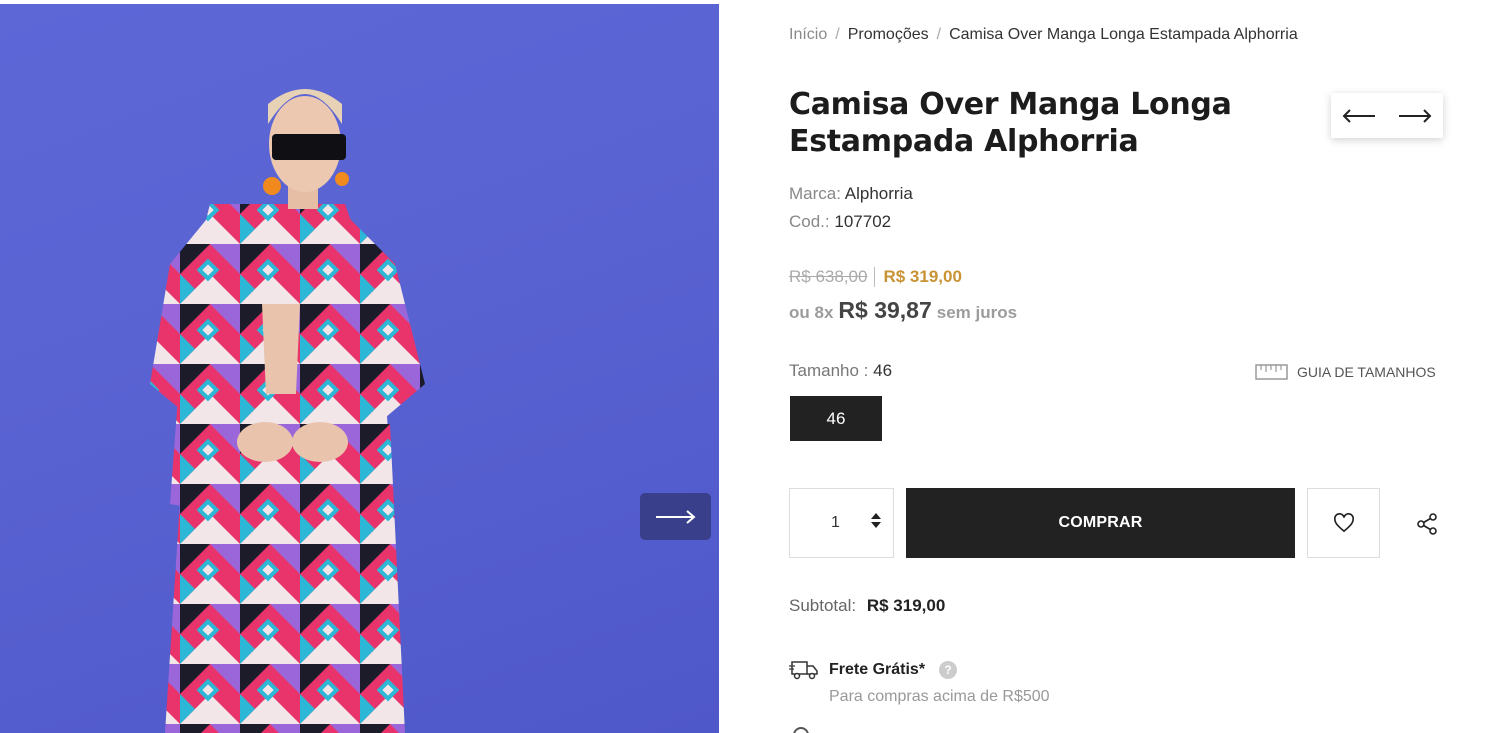  I want to click on subtotal: Subtotal: R$ 319,00, so click(867, 606).